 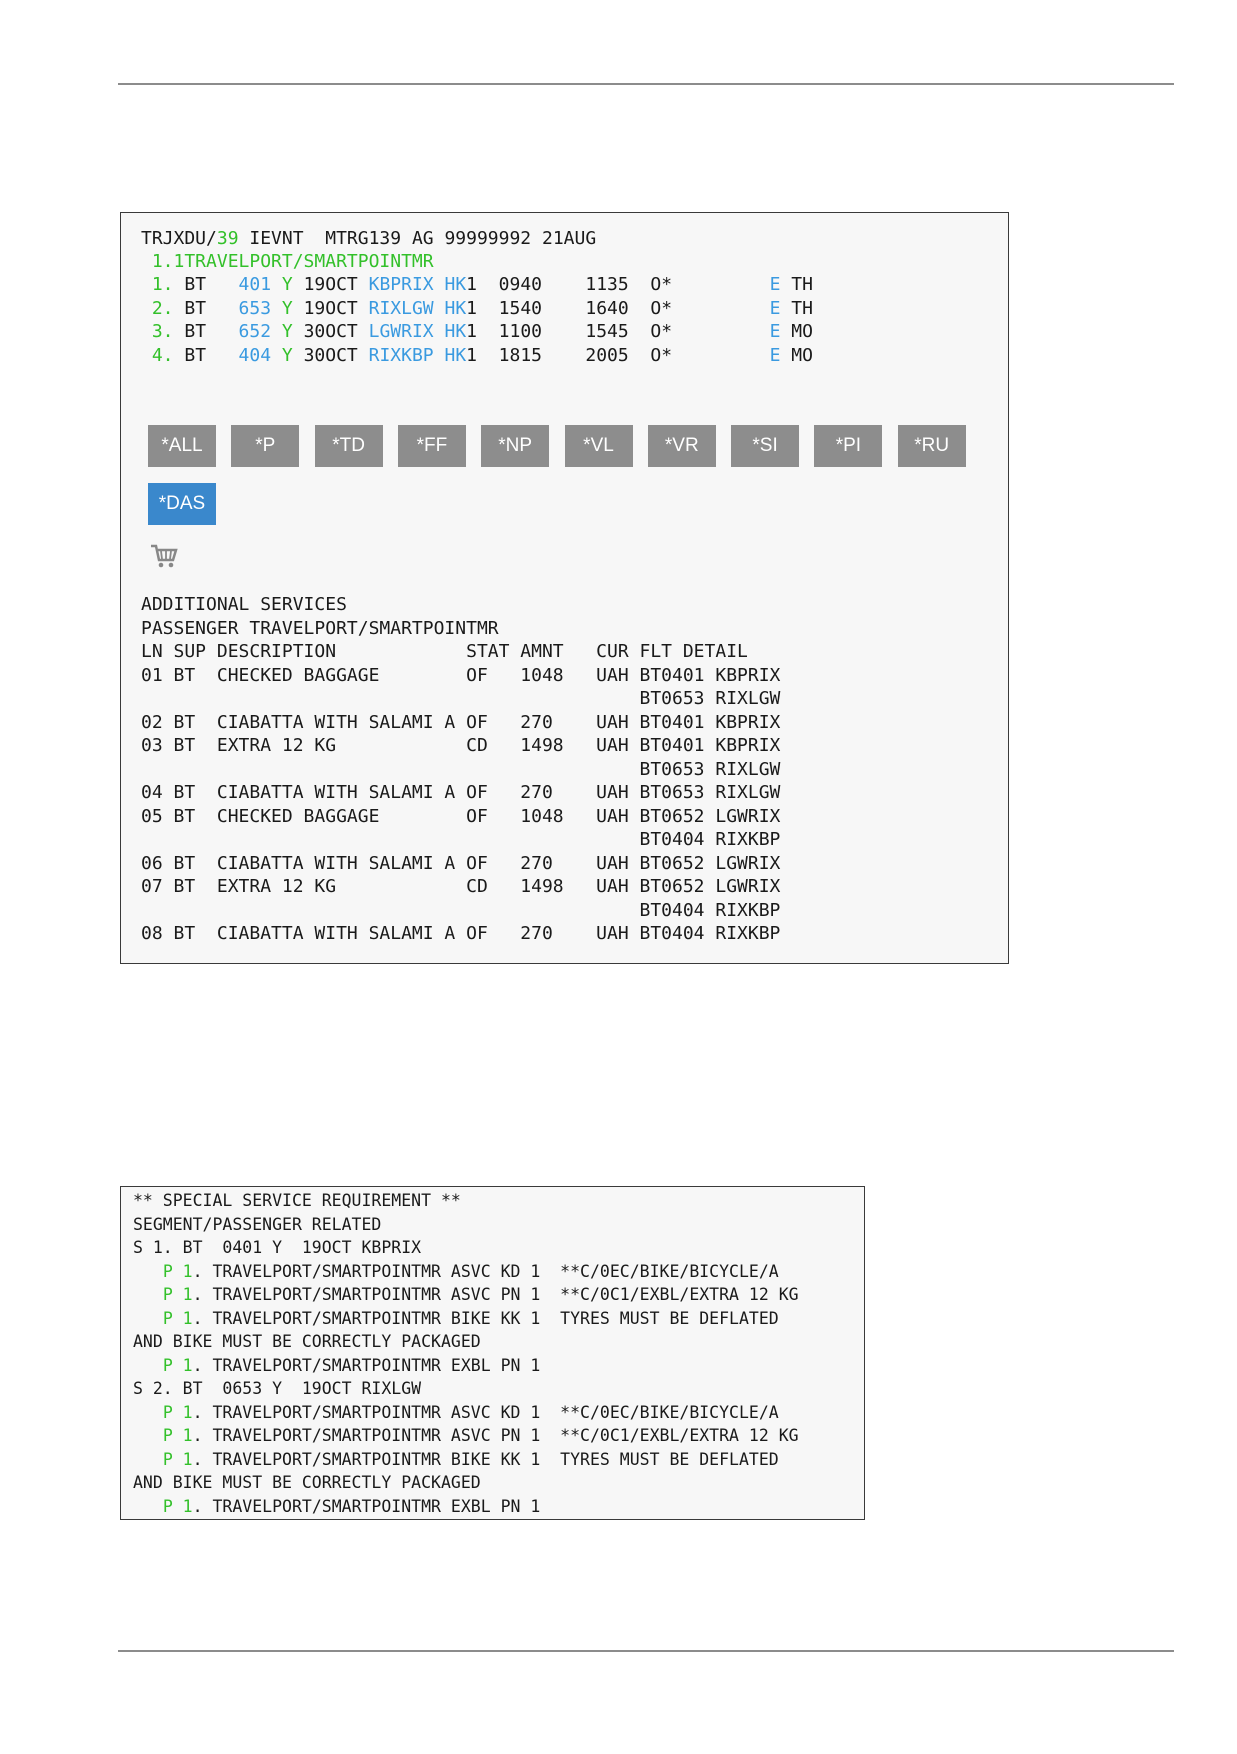 What do you see at coordinates (575, 308) in the screenshot?
I see `segment-times: 1540 1640 O*` at bounding box center [575, 308].